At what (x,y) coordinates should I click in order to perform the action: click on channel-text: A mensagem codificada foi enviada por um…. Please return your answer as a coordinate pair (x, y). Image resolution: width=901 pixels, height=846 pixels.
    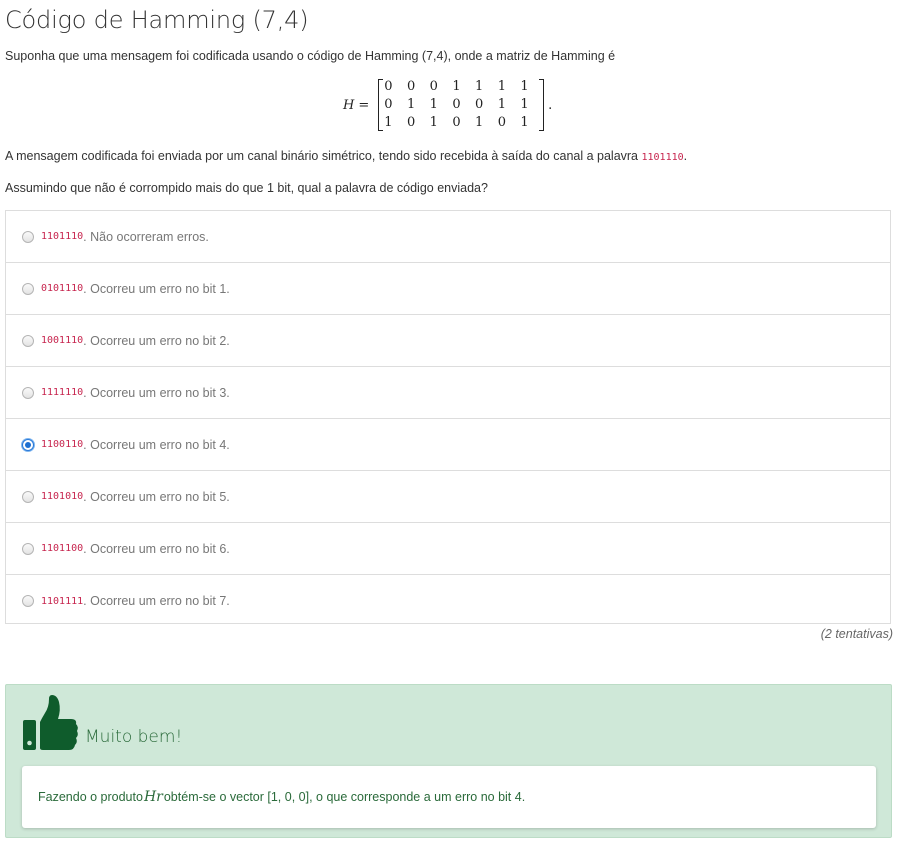
    Looking at the image, I should click on (346, 157).